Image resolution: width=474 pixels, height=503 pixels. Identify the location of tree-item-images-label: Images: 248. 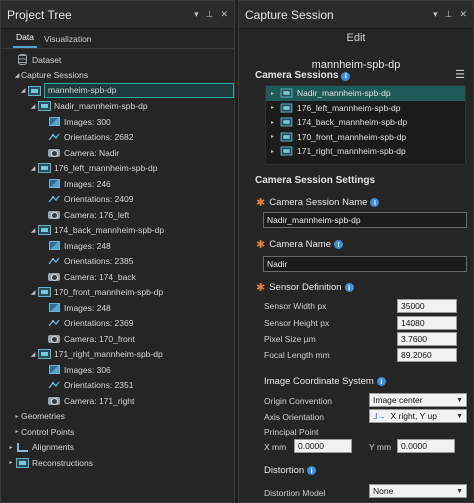
(87, 307).